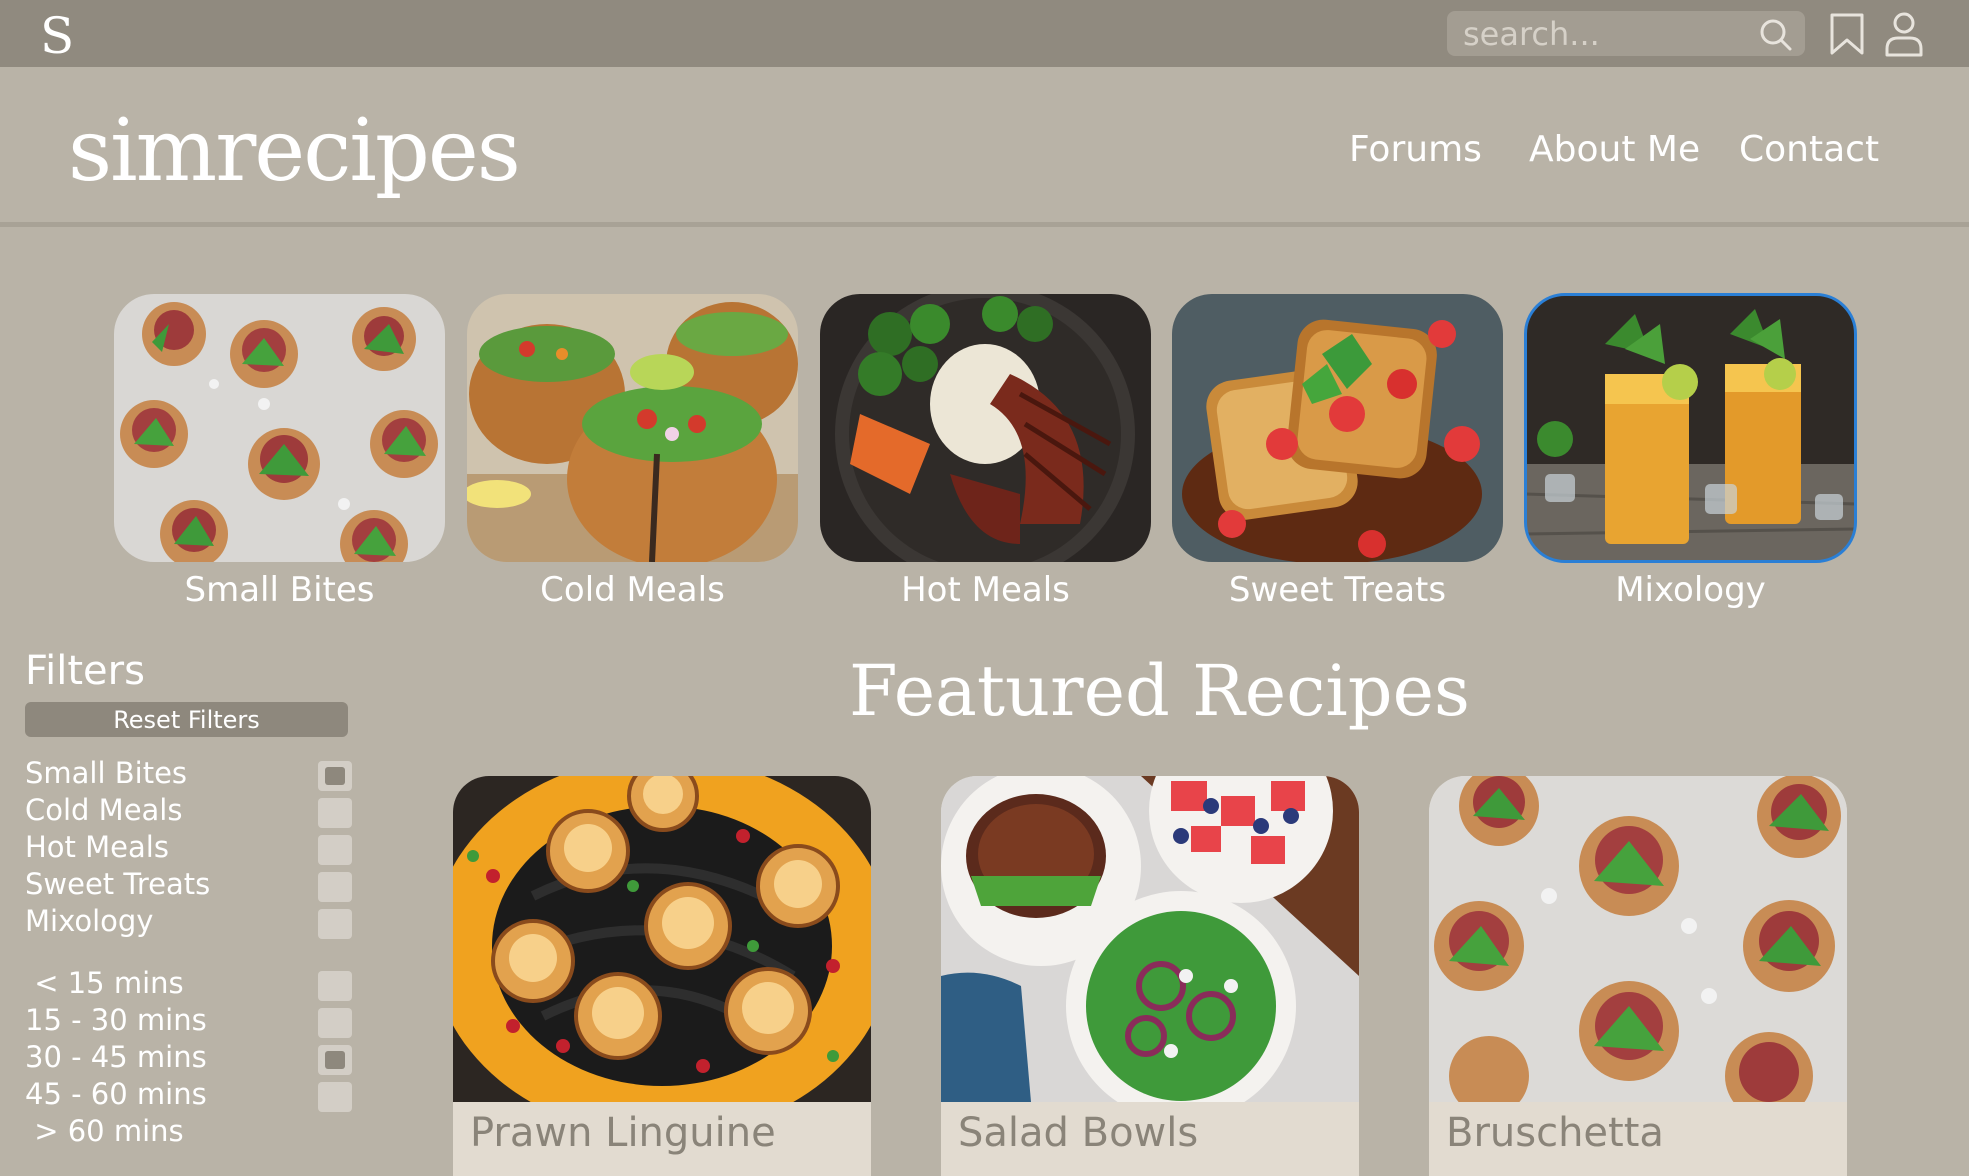  Describe the element at coordinates (279, 590) in the screenshot. I see `category-label-small-bites: Small Bites` at that location.